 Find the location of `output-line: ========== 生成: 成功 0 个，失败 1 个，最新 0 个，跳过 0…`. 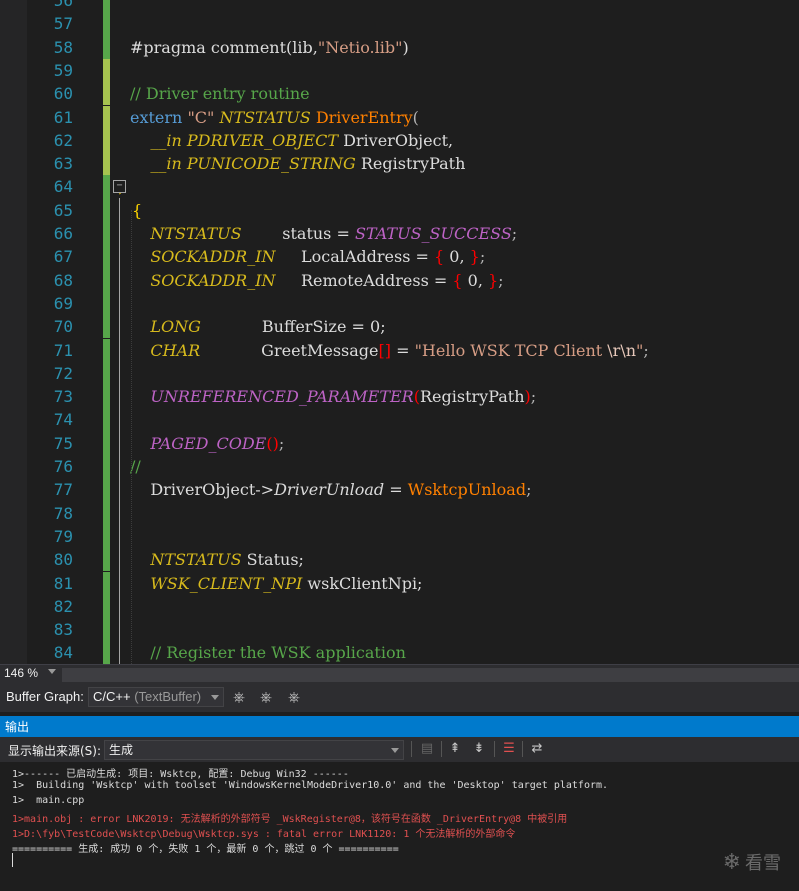

output-line: ========== 生成: 成功 0 个，失败 1 个，最新 0 个，跳过 0… is located at coordinates (205, 849).